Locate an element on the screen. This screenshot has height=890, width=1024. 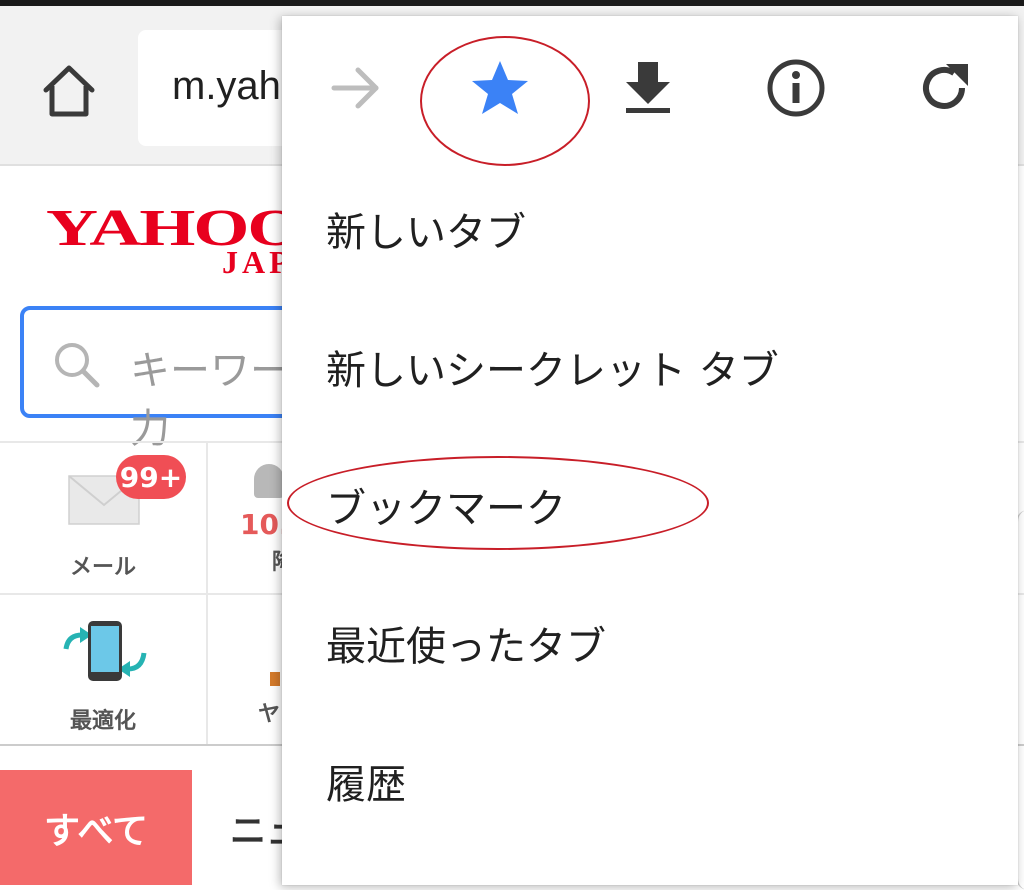
home-button is located at coordinates (69, 91).